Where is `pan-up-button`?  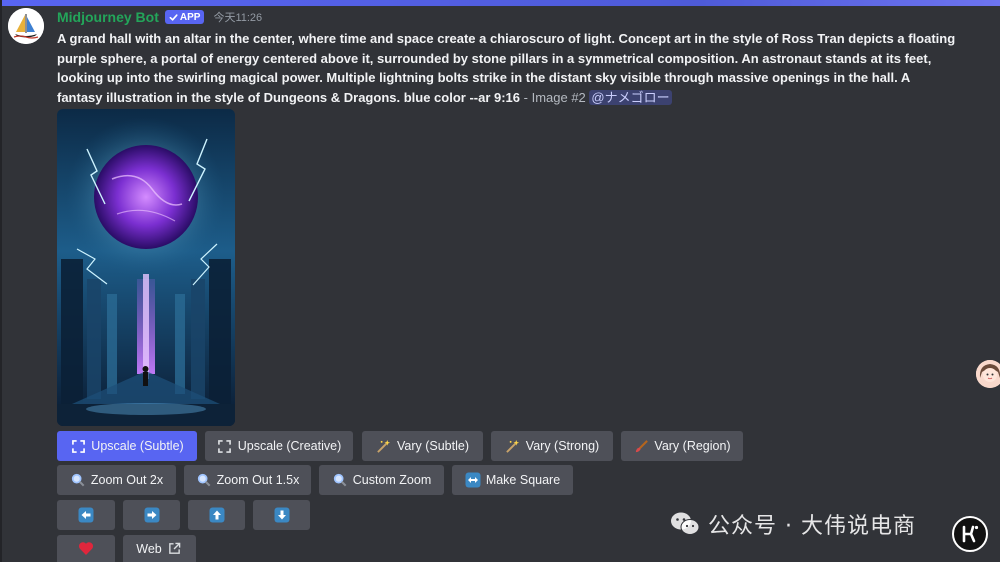
pan-up-button is located at coordinates (216, 515).